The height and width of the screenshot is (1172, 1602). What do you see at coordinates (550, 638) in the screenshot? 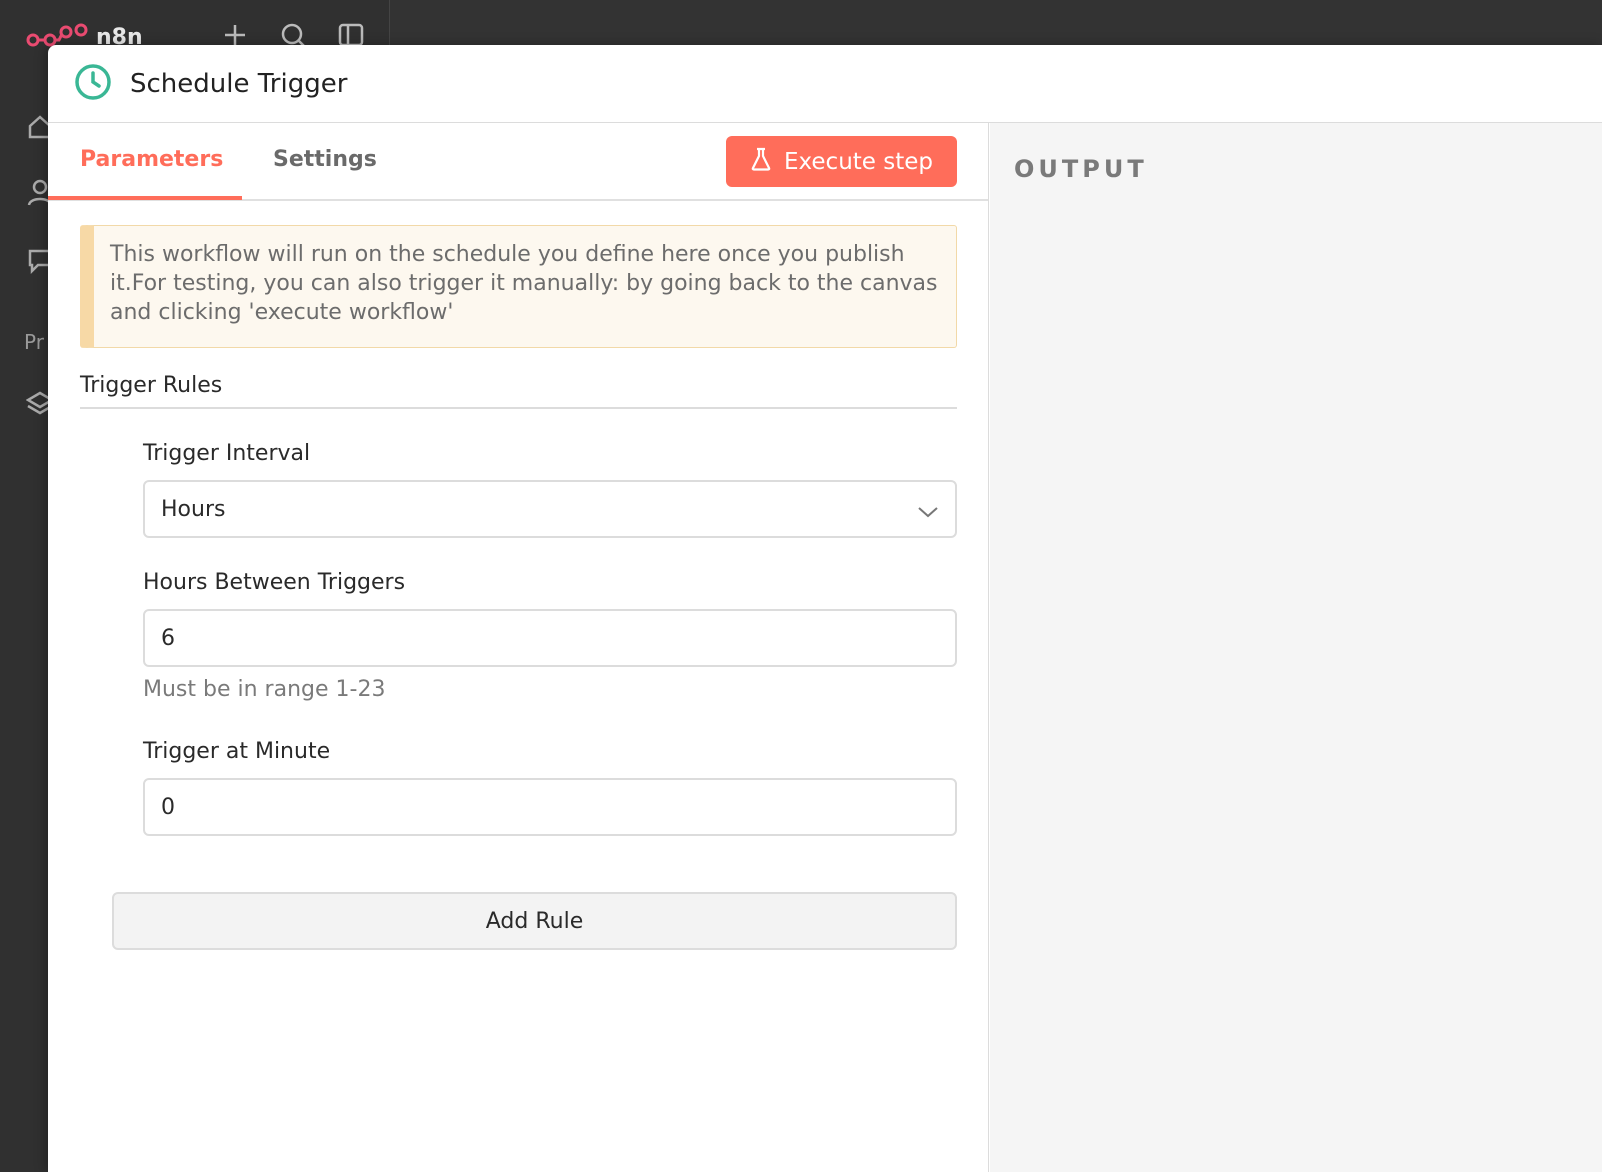
I see `hours-between-input: 6` at bounding box center [550, 638].